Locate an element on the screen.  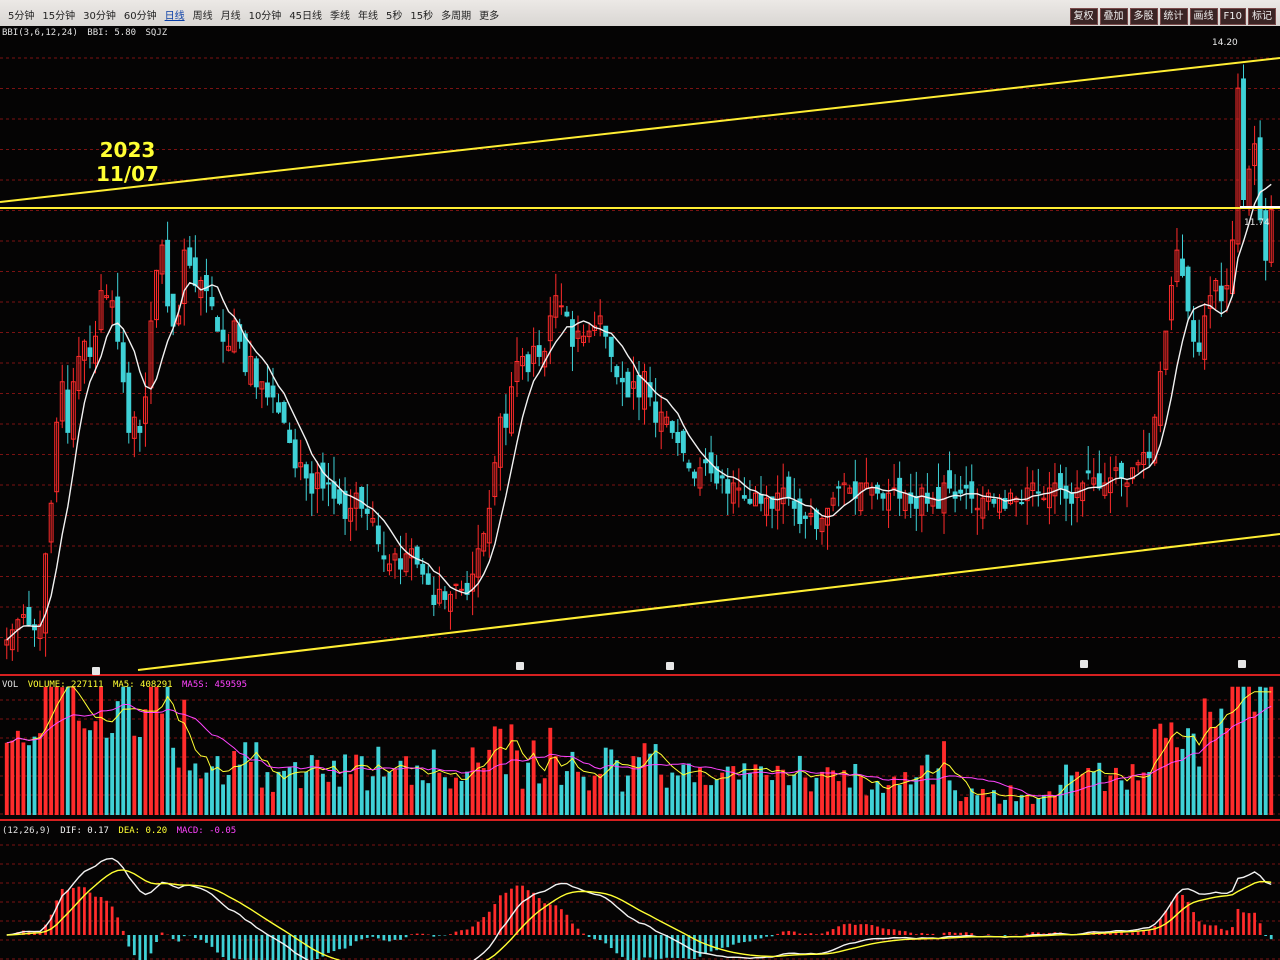
volume-bars is located at coordinates (639, 750).